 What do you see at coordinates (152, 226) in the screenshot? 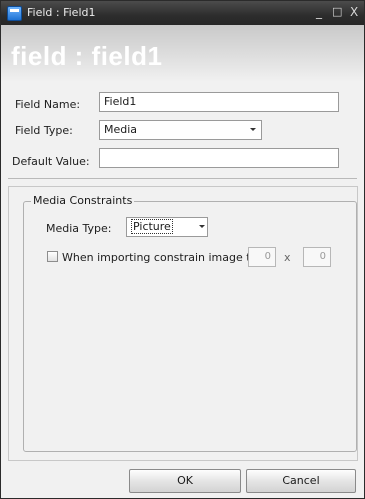
I see `media-type-value: Picture` at bounding box center [152, 226].